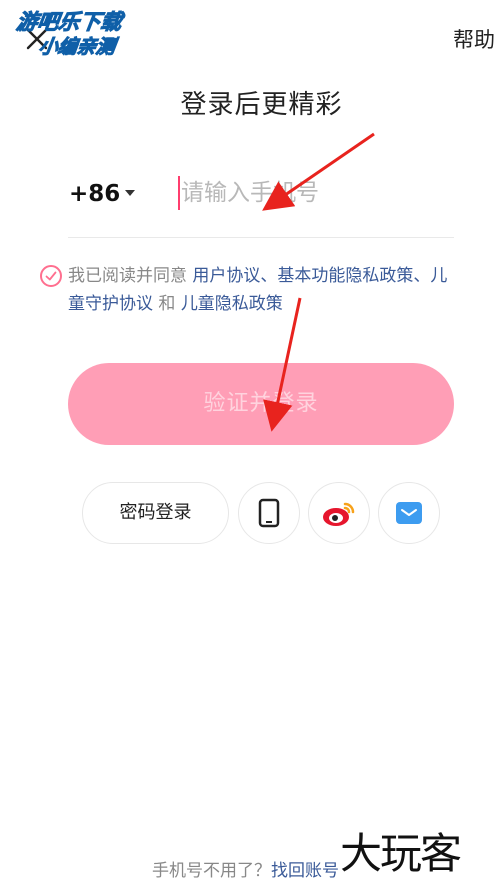  I want to click on weibo-login-button, so click(339, 513).